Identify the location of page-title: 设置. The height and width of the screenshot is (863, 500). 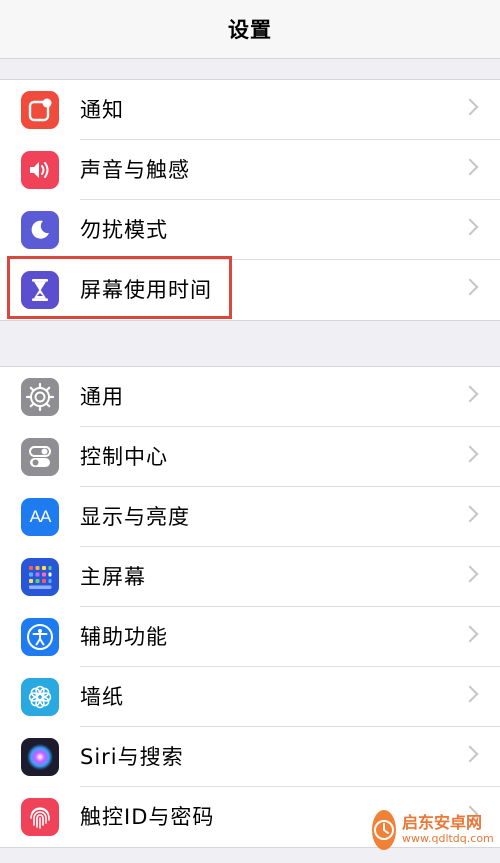
(250, 30).